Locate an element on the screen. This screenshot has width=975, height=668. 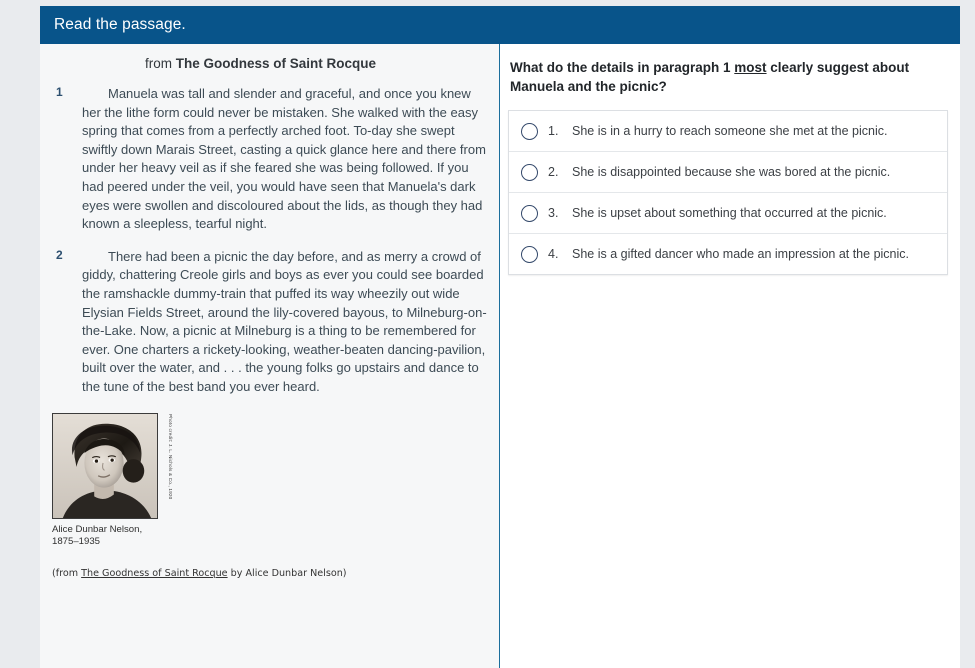
source-open: (from is located at coordinates (67, 573).